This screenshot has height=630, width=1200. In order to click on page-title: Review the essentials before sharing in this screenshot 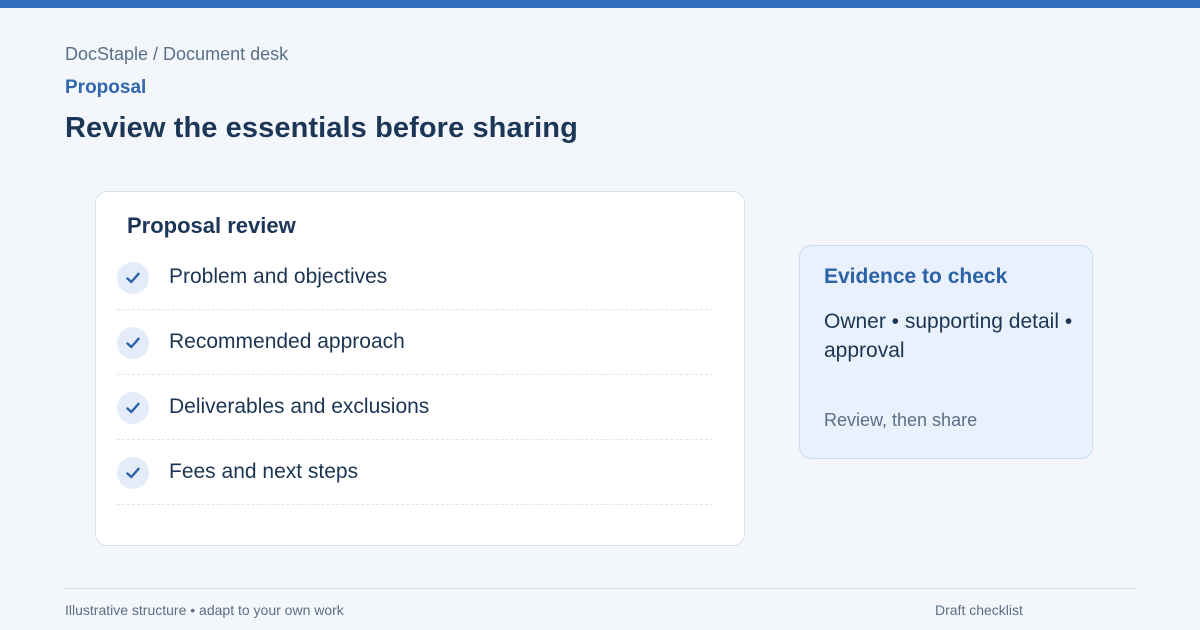, I will do `click(321, 128)`.